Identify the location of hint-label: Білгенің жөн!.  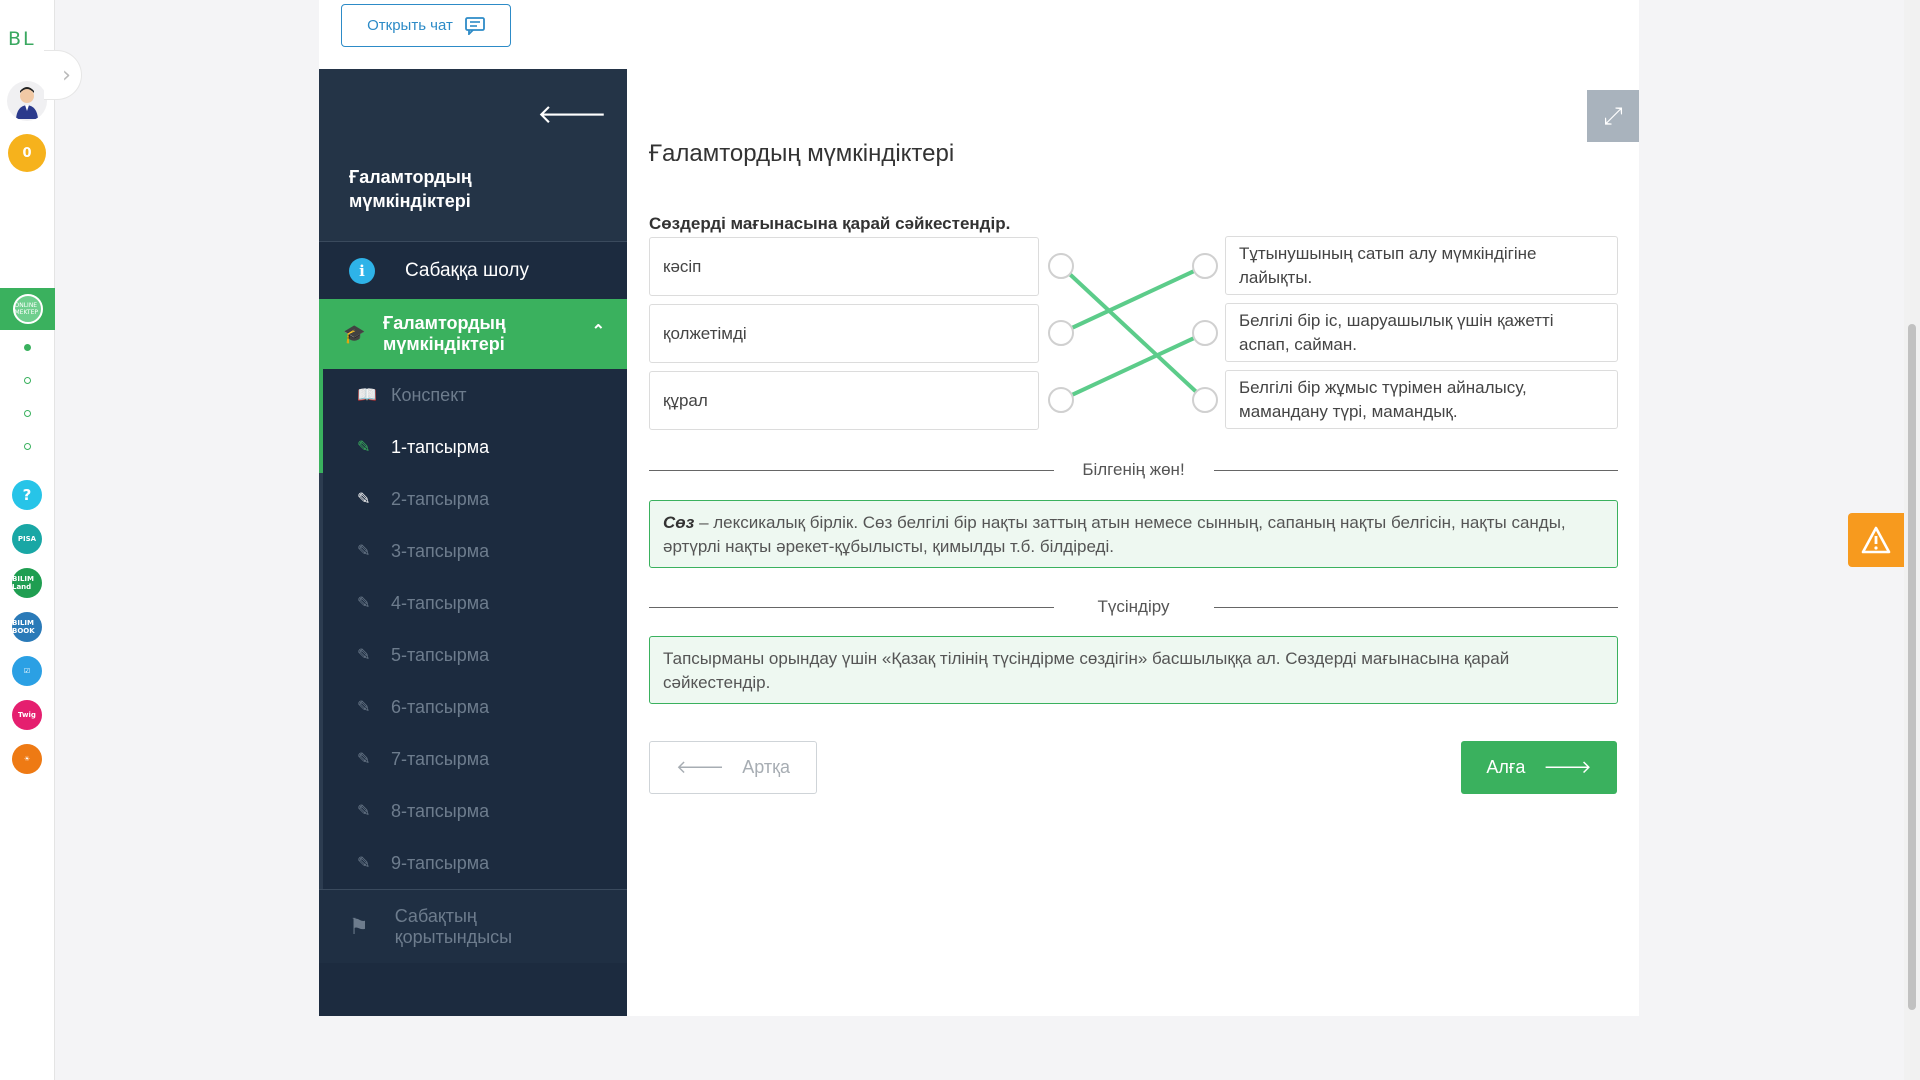
(1133, 469).